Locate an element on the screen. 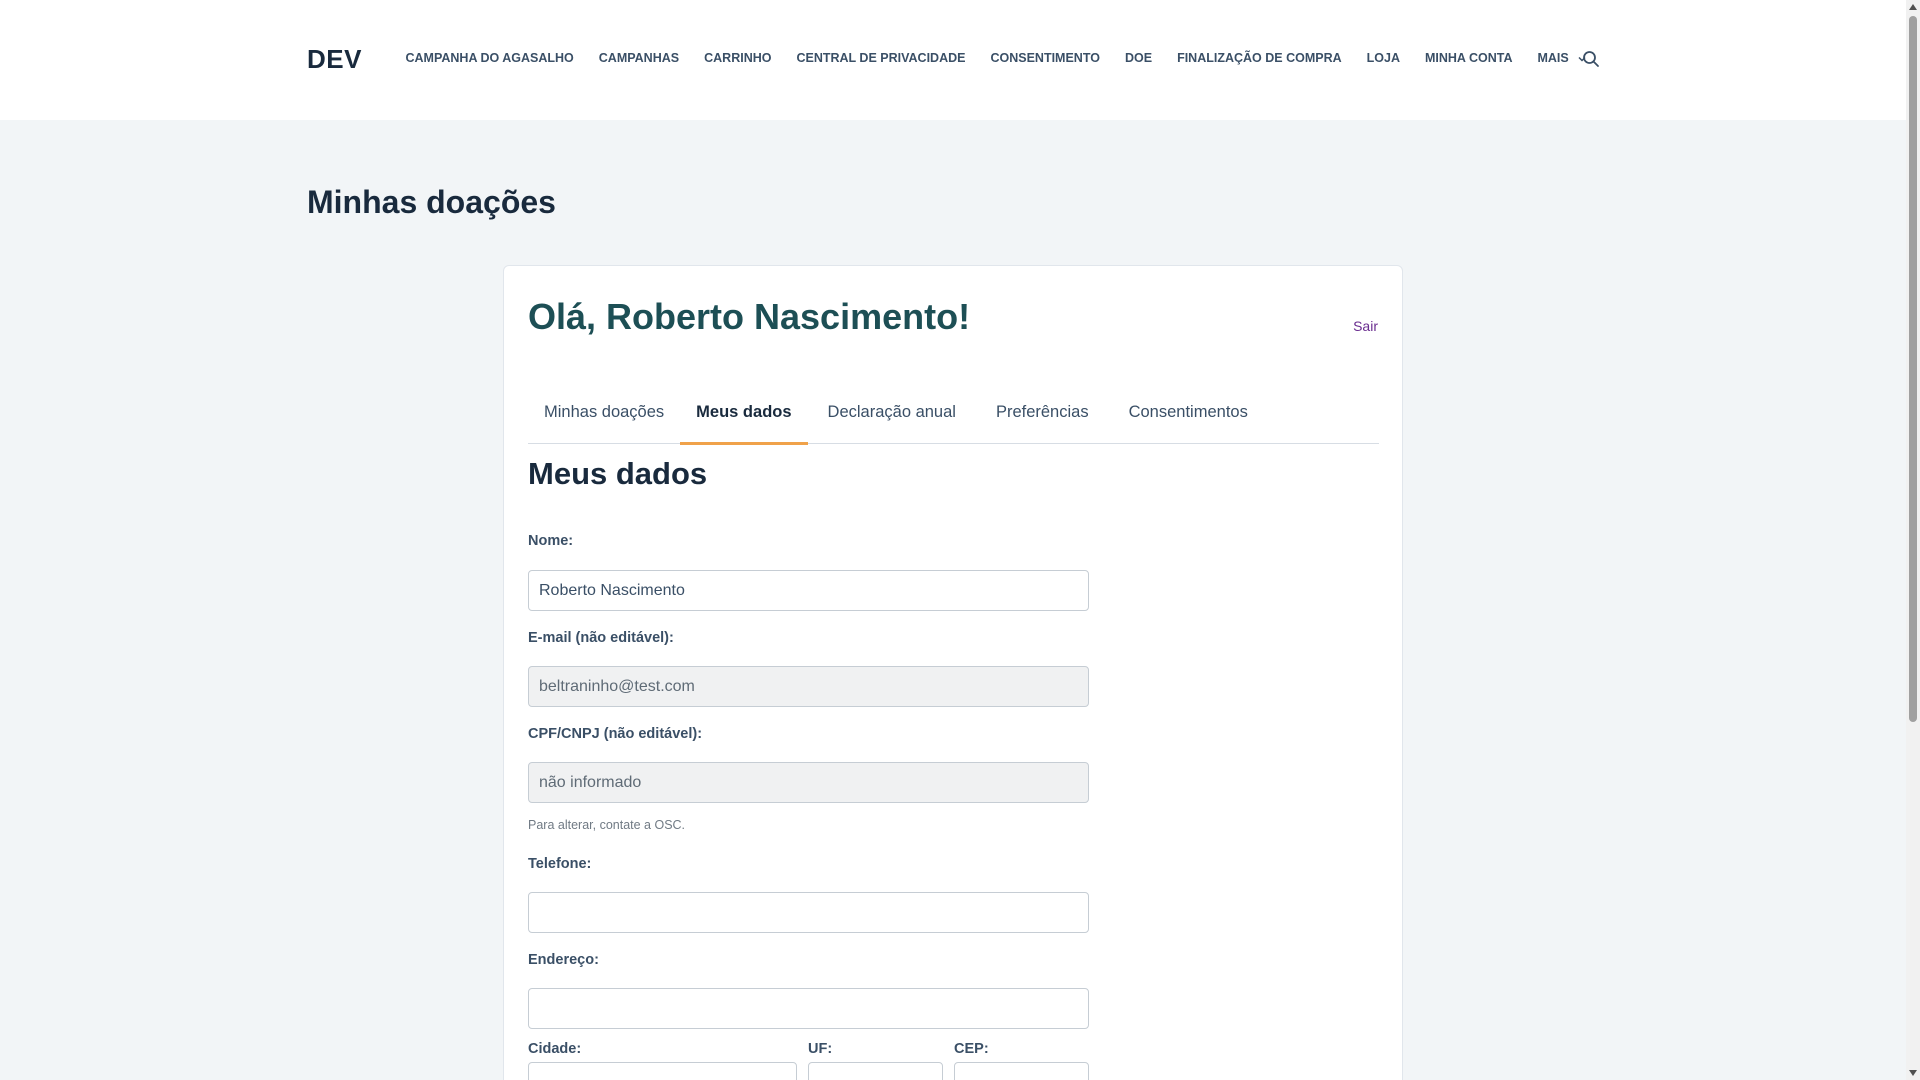 Image resolution: width=1920 pixels, height=1080 pixels. page-scrollbar is located at coordinates (1913, 540).